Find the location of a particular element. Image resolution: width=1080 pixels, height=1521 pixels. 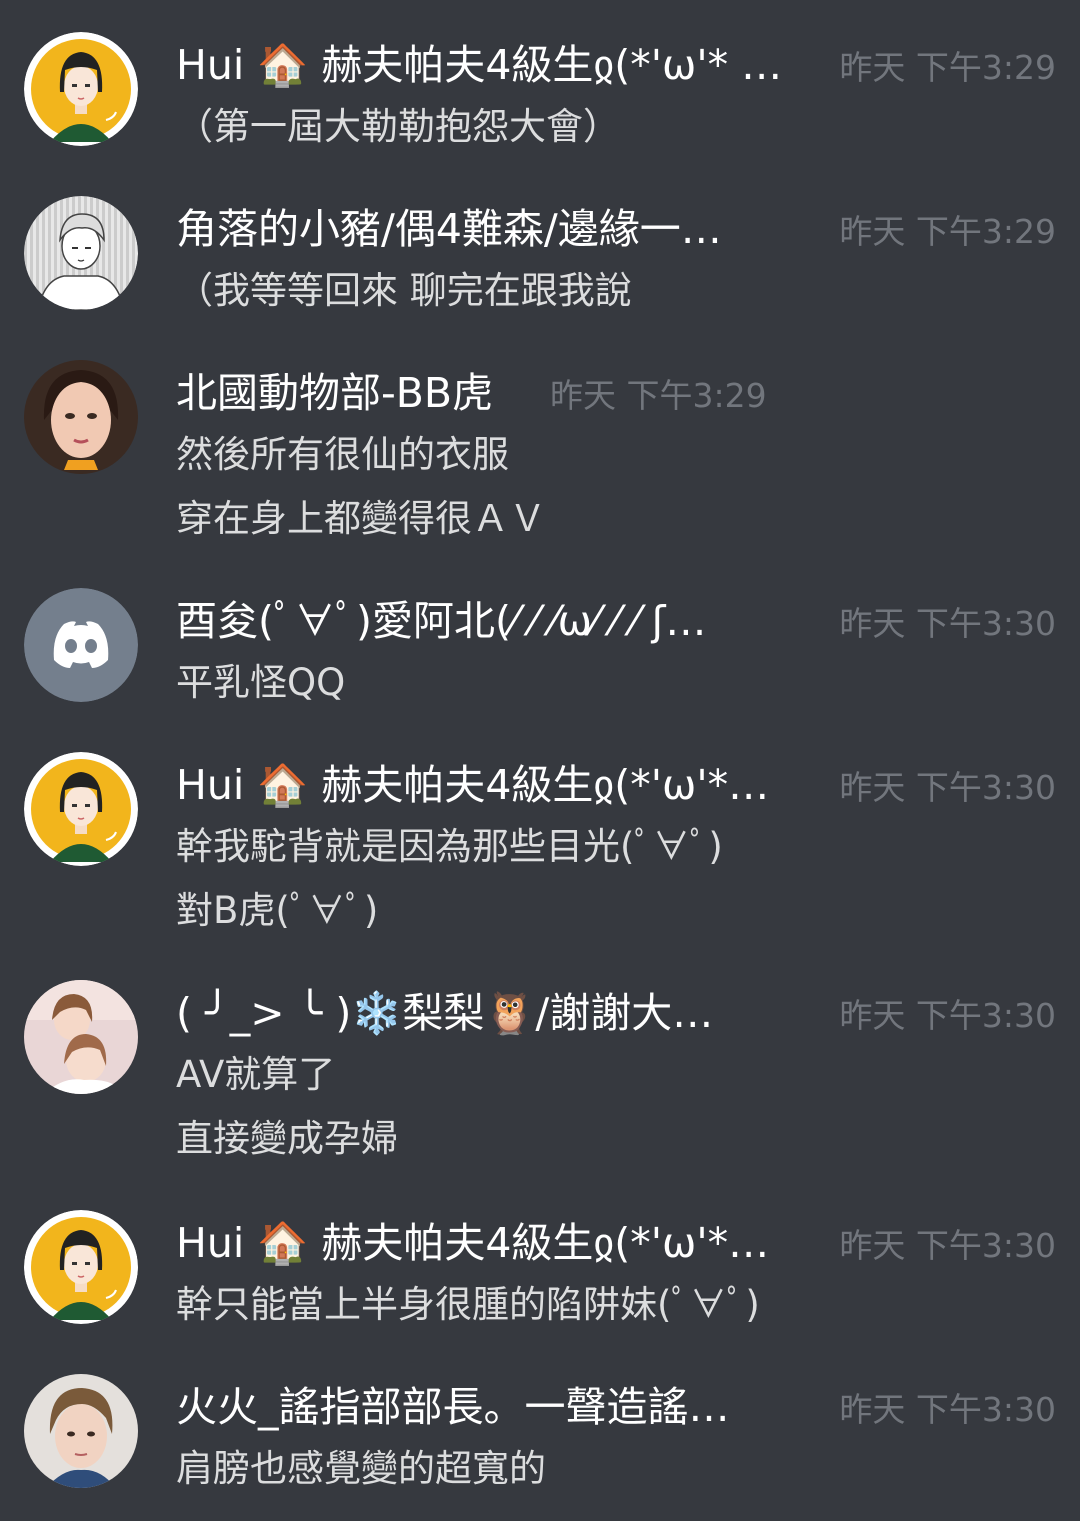

username: 北國動物部-BB虎 is located at coordinates (334, 393).